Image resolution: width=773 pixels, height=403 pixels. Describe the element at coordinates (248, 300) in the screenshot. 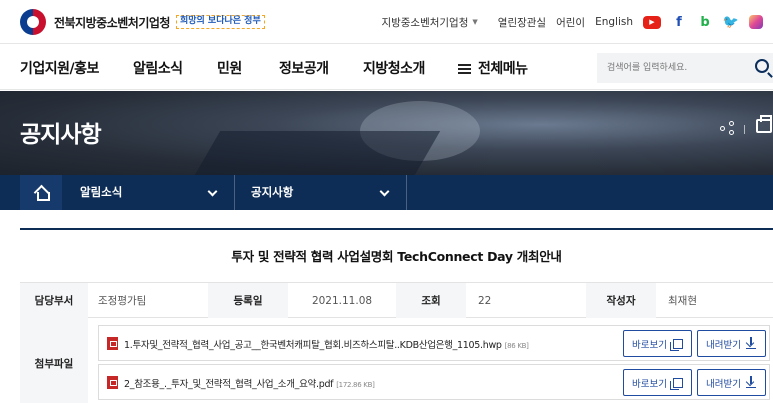

I see `date-label: 등록일` at that location.